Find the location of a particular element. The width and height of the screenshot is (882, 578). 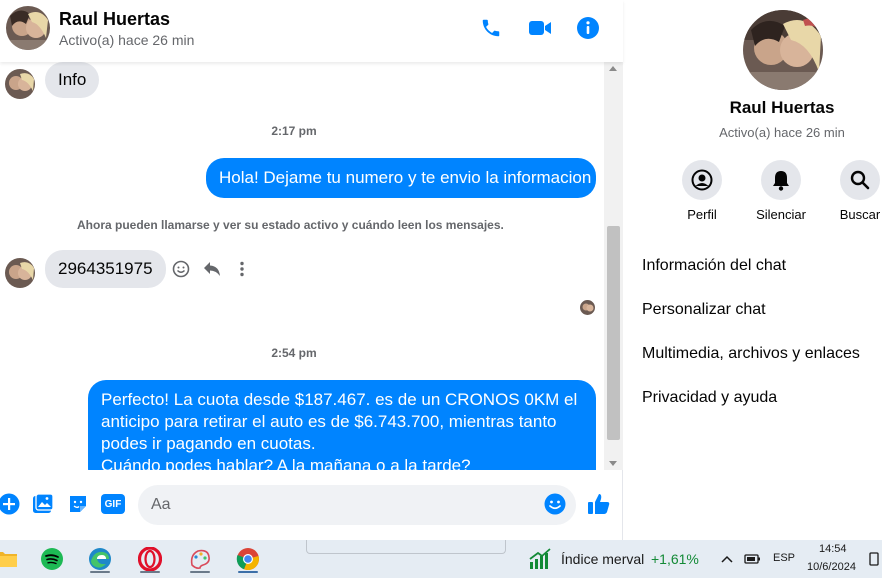

chat-header: Raul Huertas Activo(a) hace 26 min is located at coordinates (311, 31).